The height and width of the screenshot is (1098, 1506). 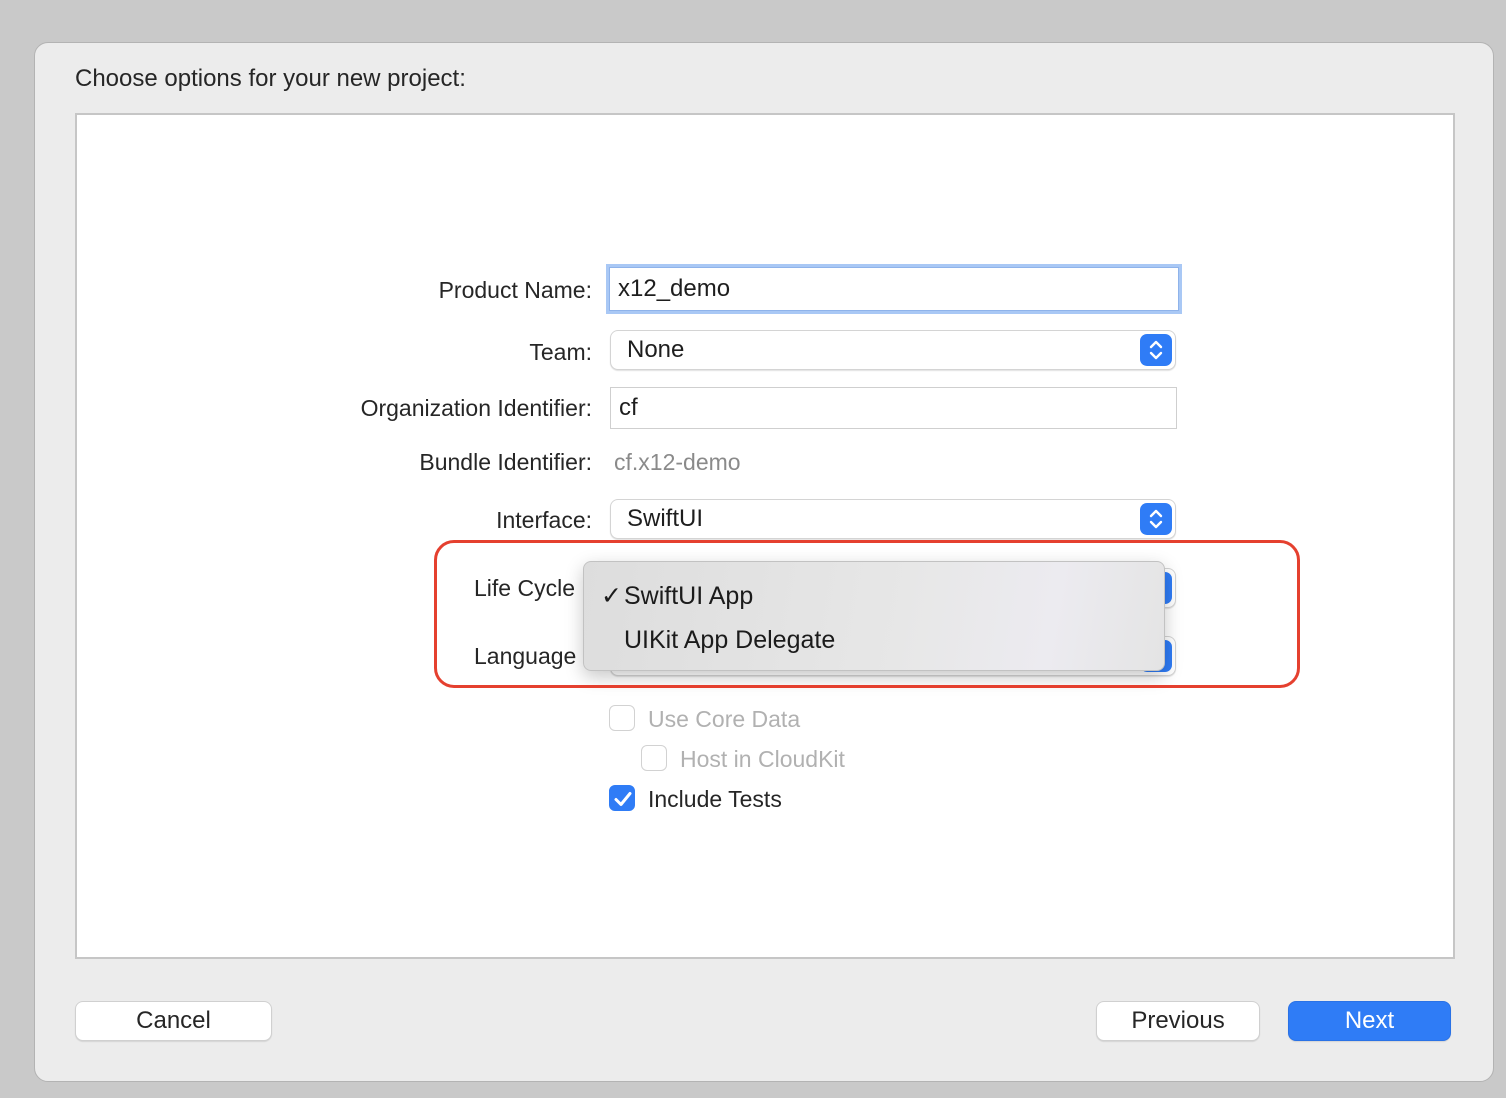 I want to click on bundle-identifier-value: cf.x12-demo, so click(x=677, y=462).